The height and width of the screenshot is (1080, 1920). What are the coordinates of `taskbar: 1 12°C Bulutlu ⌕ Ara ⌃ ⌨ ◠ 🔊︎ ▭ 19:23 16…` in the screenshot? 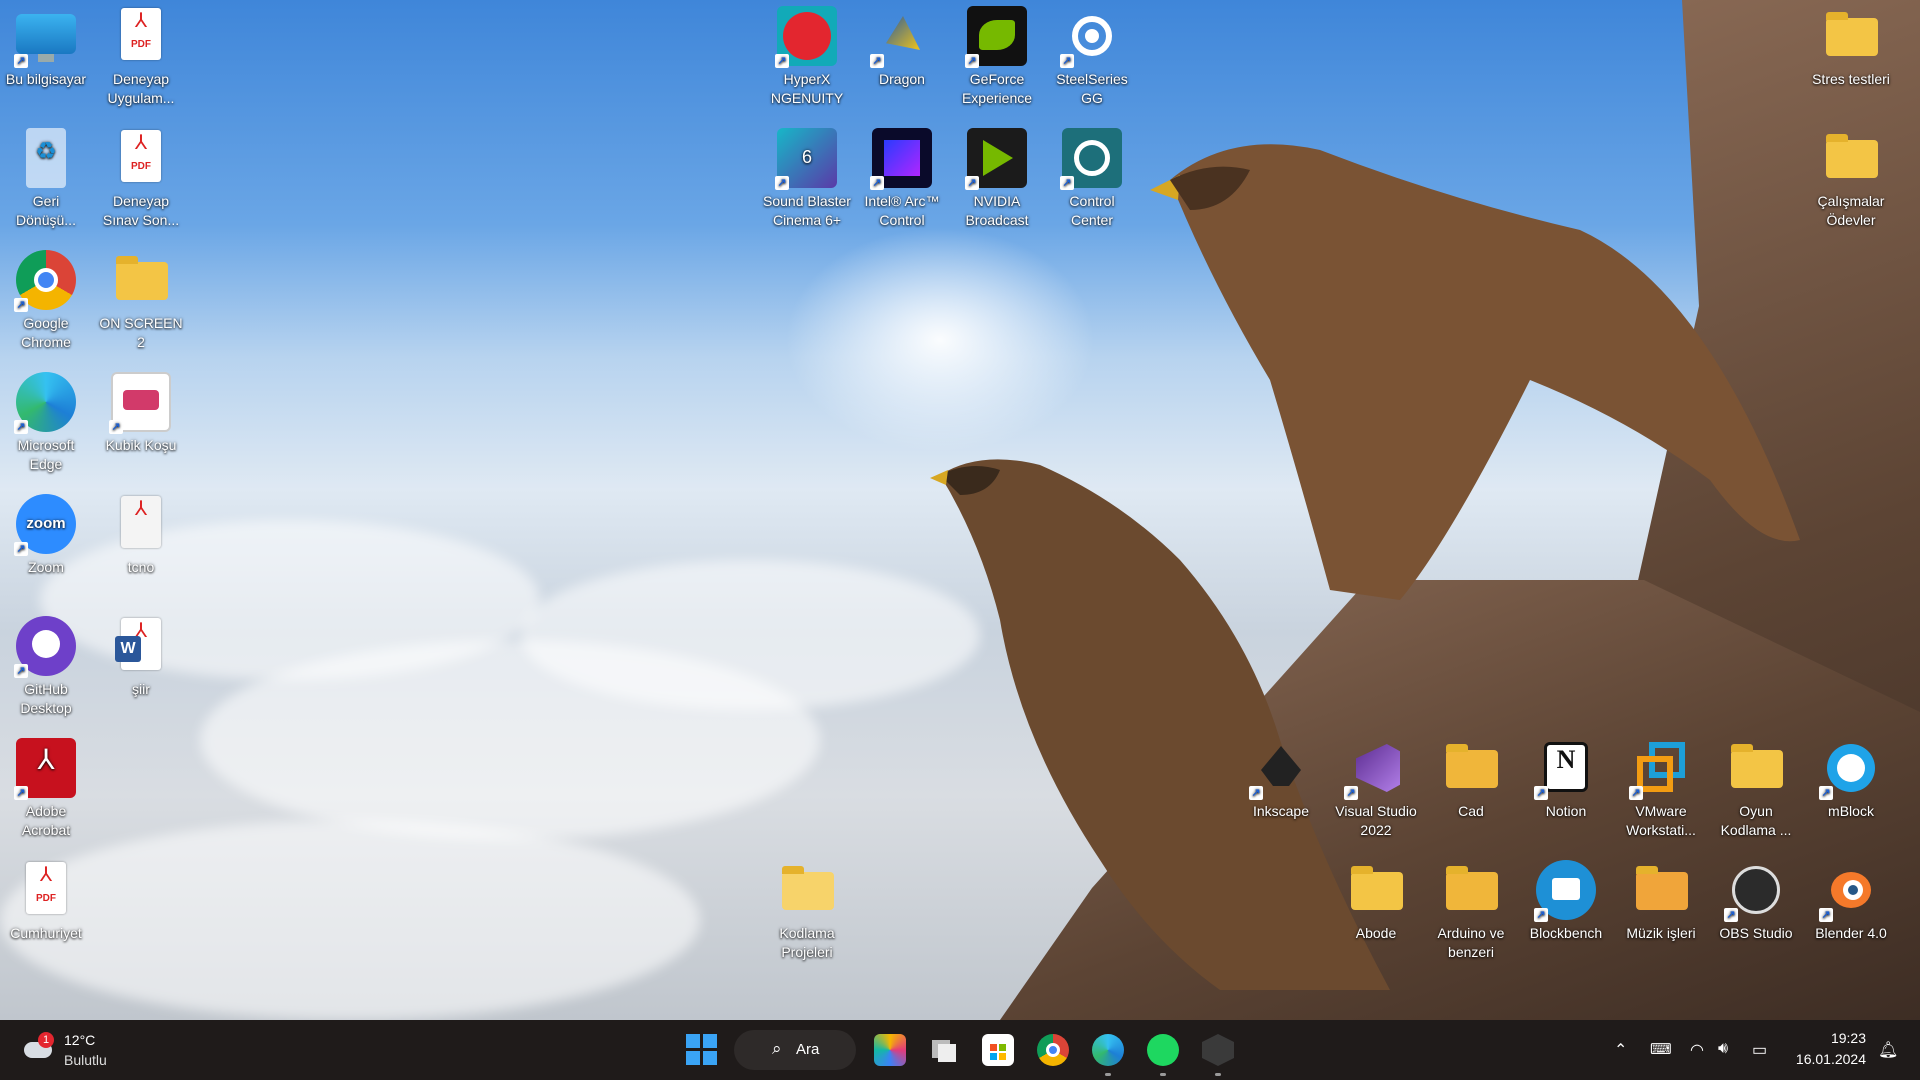 It's located at (960, 1050).